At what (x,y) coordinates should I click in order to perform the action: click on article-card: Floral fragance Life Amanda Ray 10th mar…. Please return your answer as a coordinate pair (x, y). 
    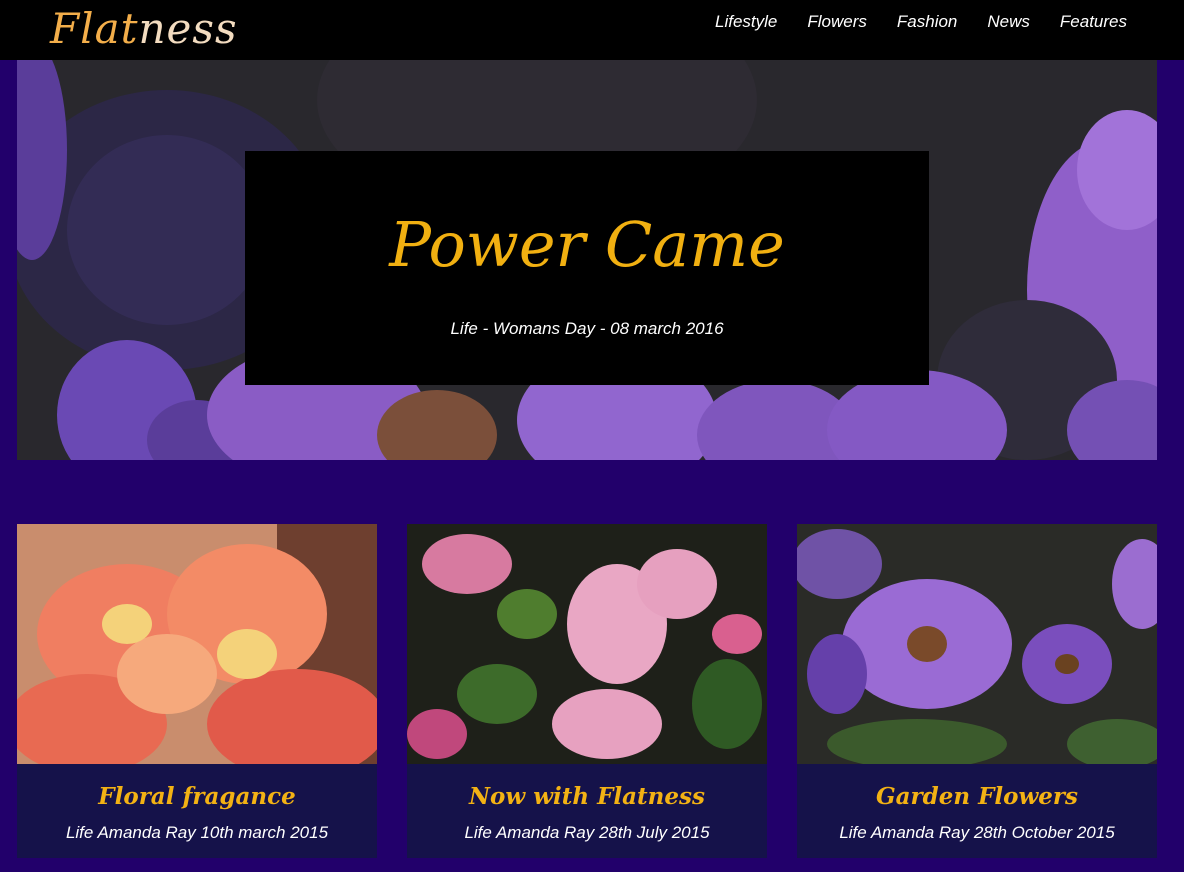
    Looking at the image, I should click on (197, 691).